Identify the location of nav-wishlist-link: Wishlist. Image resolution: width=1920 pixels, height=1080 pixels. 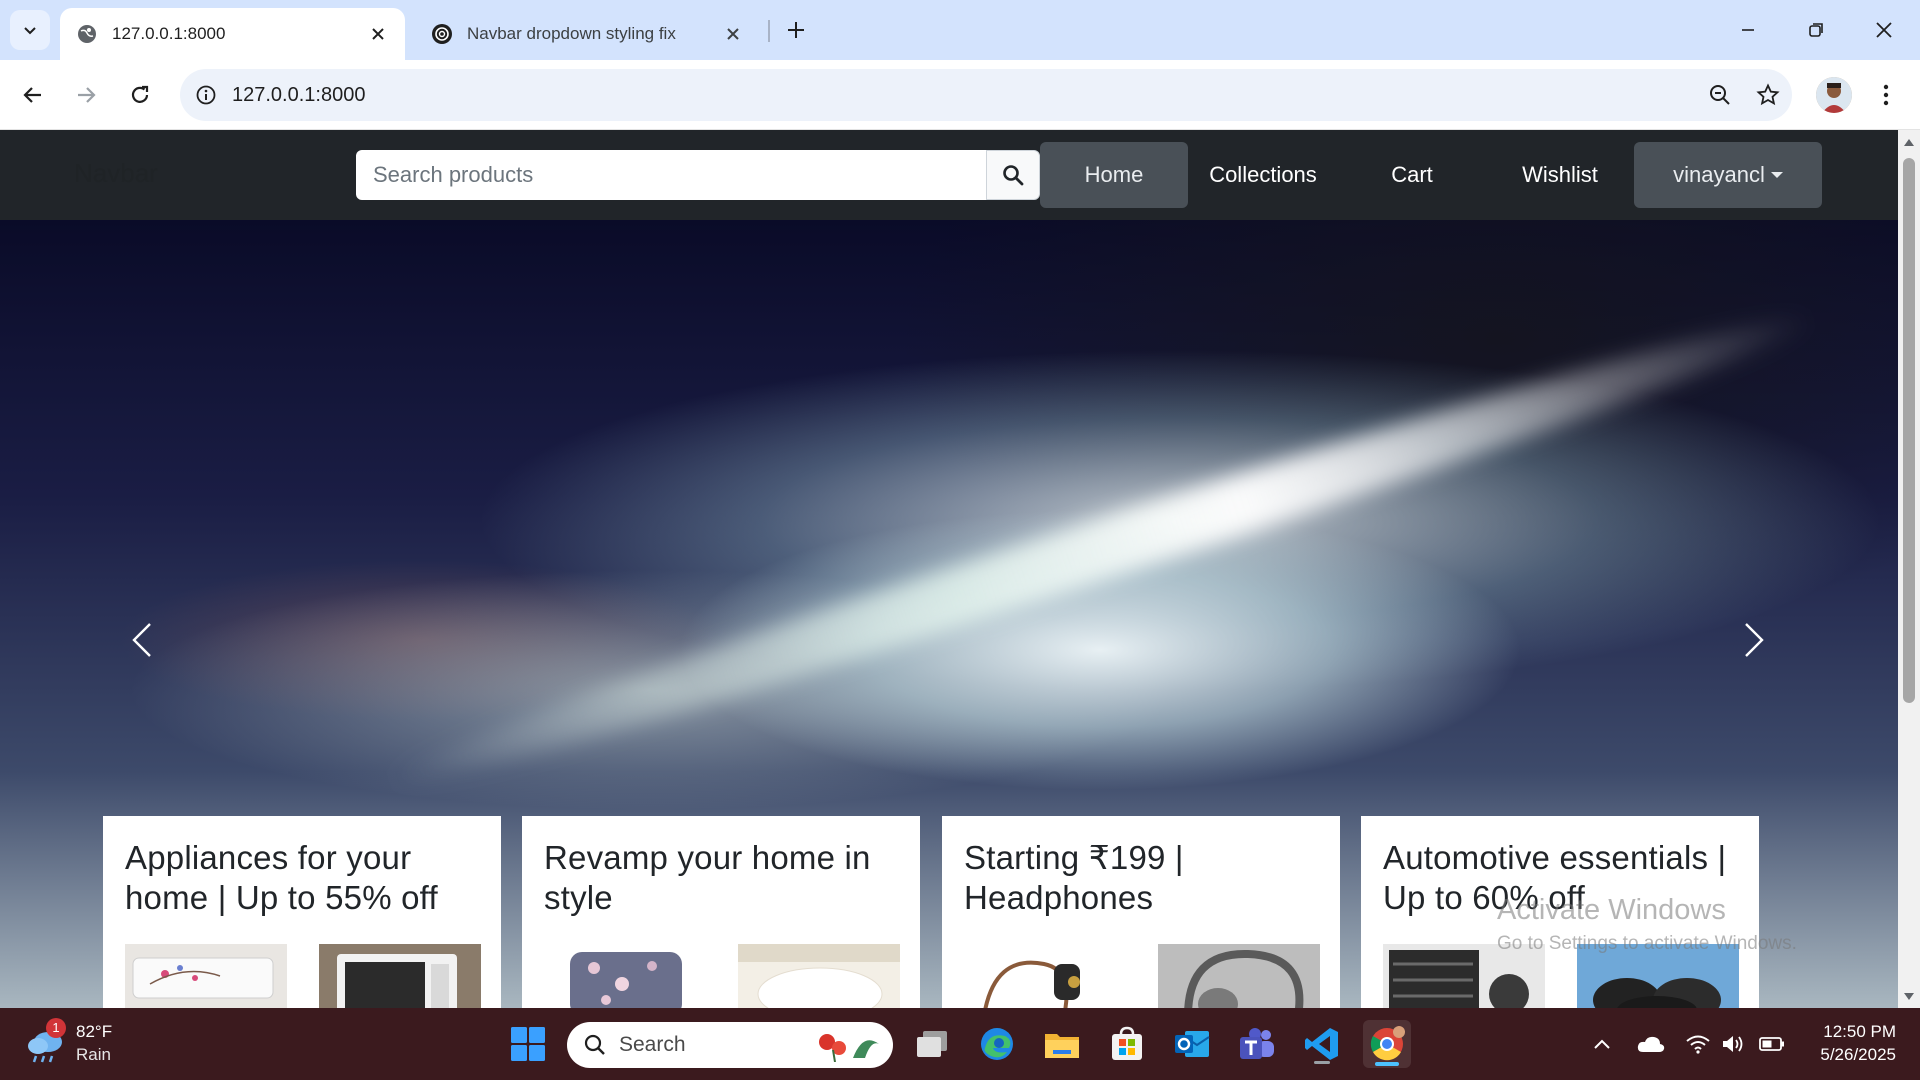
(1560, 175).